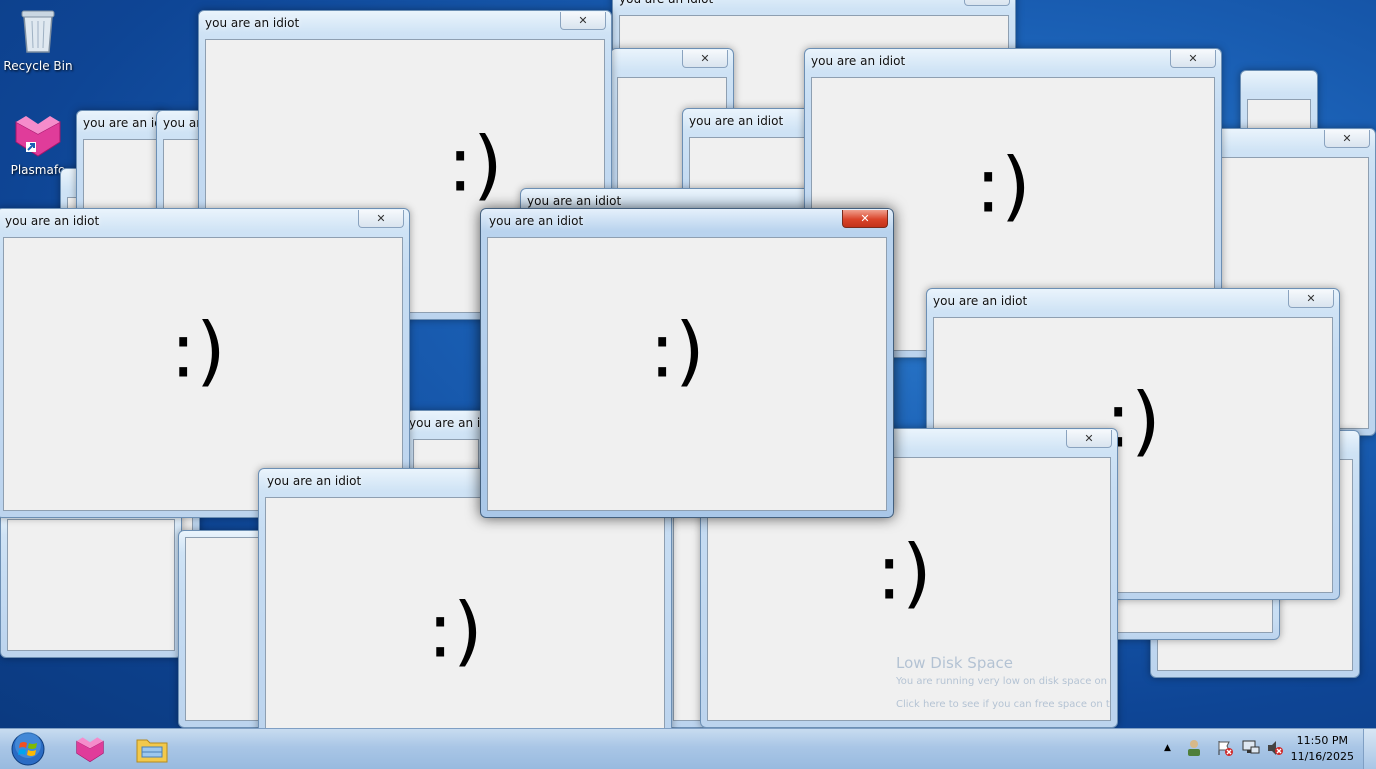 The width and height of the screenshot is (1376, 769). What do you see at coordinates (1194, 749) in the screenshot?
I see `user-tray-icon` at bounding box center [1194, 749].